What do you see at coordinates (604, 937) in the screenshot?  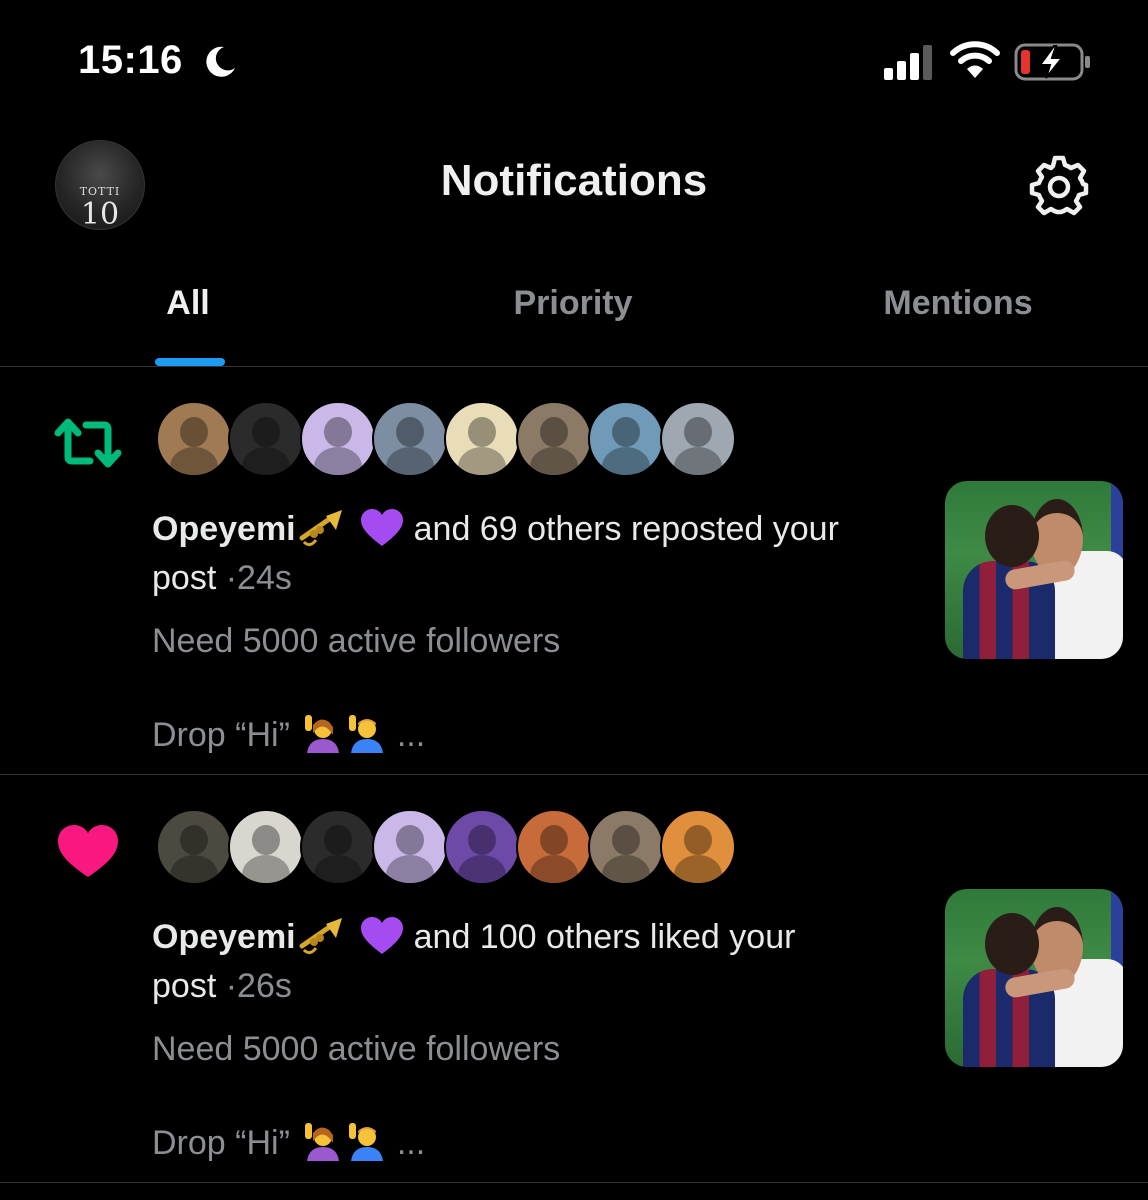 I see `notification-action: and 100 others liked your` at bounding box center [604, 937].